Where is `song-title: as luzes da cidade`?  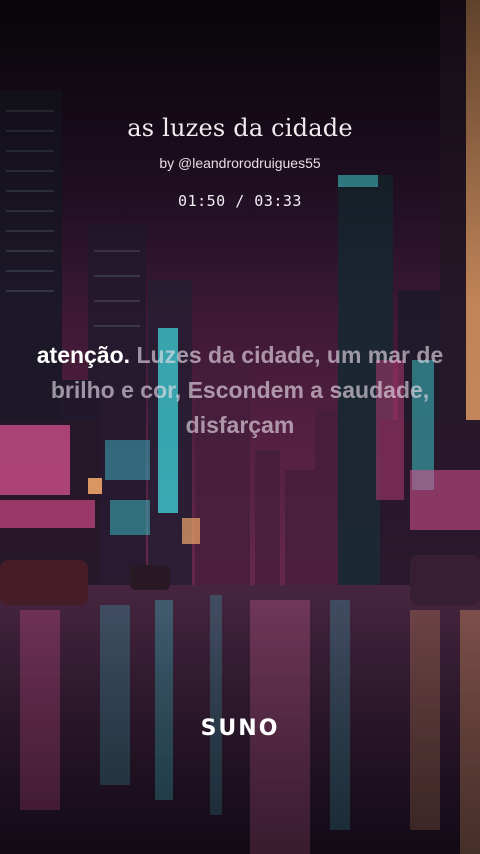 song-title: as luzes da cidade is located at coordinates (240, 128).